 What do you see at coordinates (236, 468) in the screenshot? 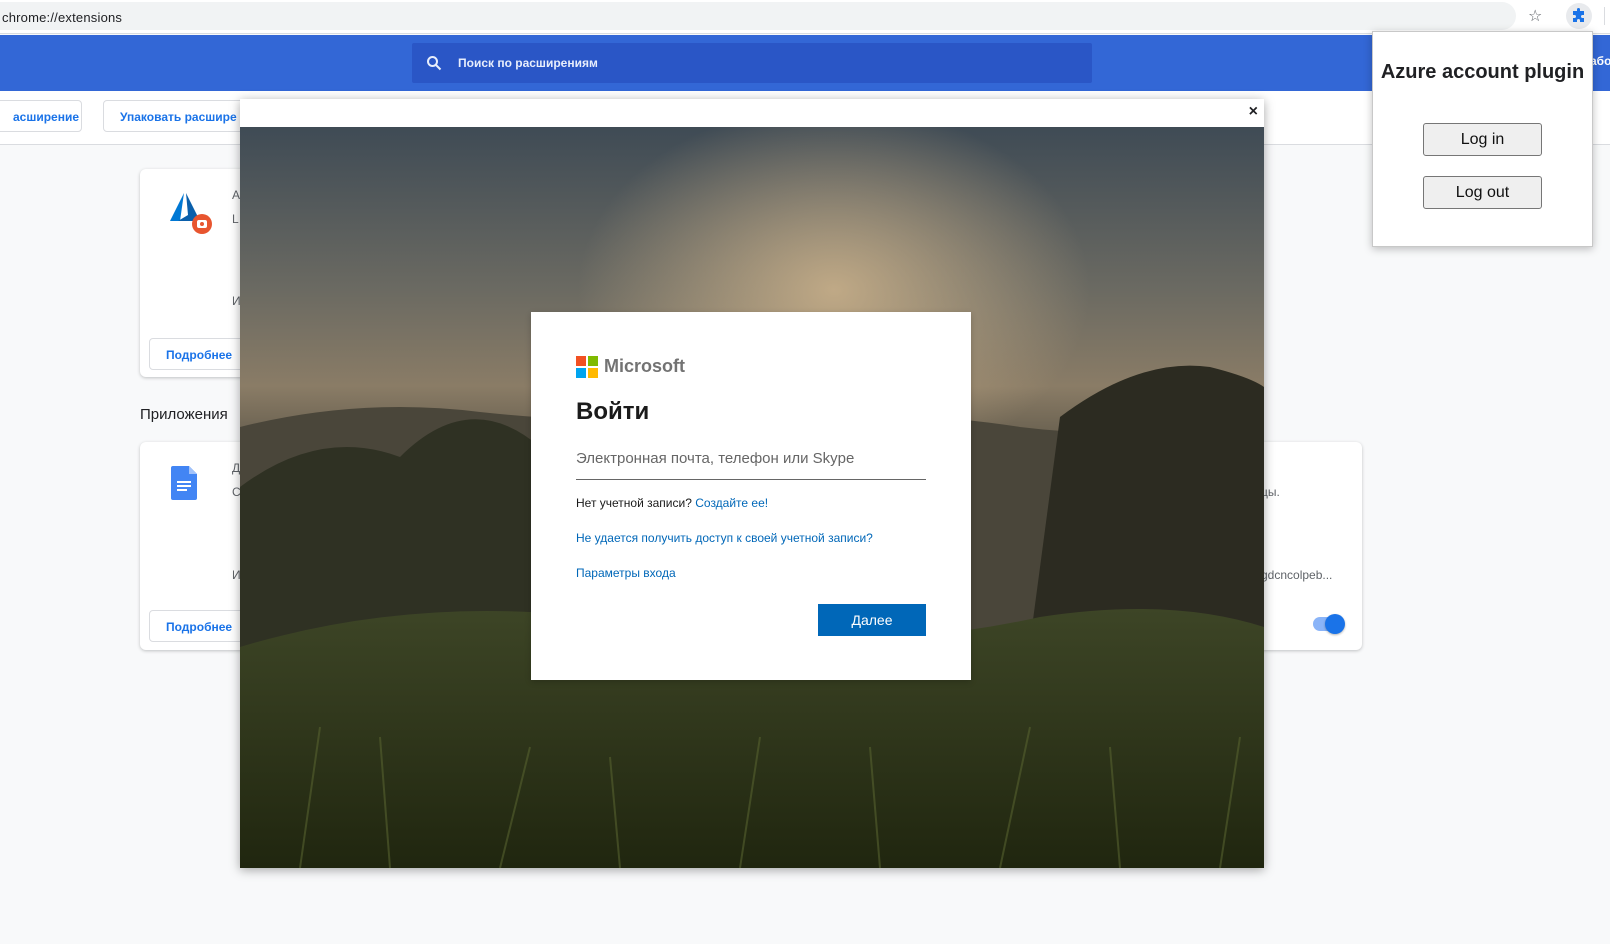
I see `app-name: Д` at bounding box center [236, 468].